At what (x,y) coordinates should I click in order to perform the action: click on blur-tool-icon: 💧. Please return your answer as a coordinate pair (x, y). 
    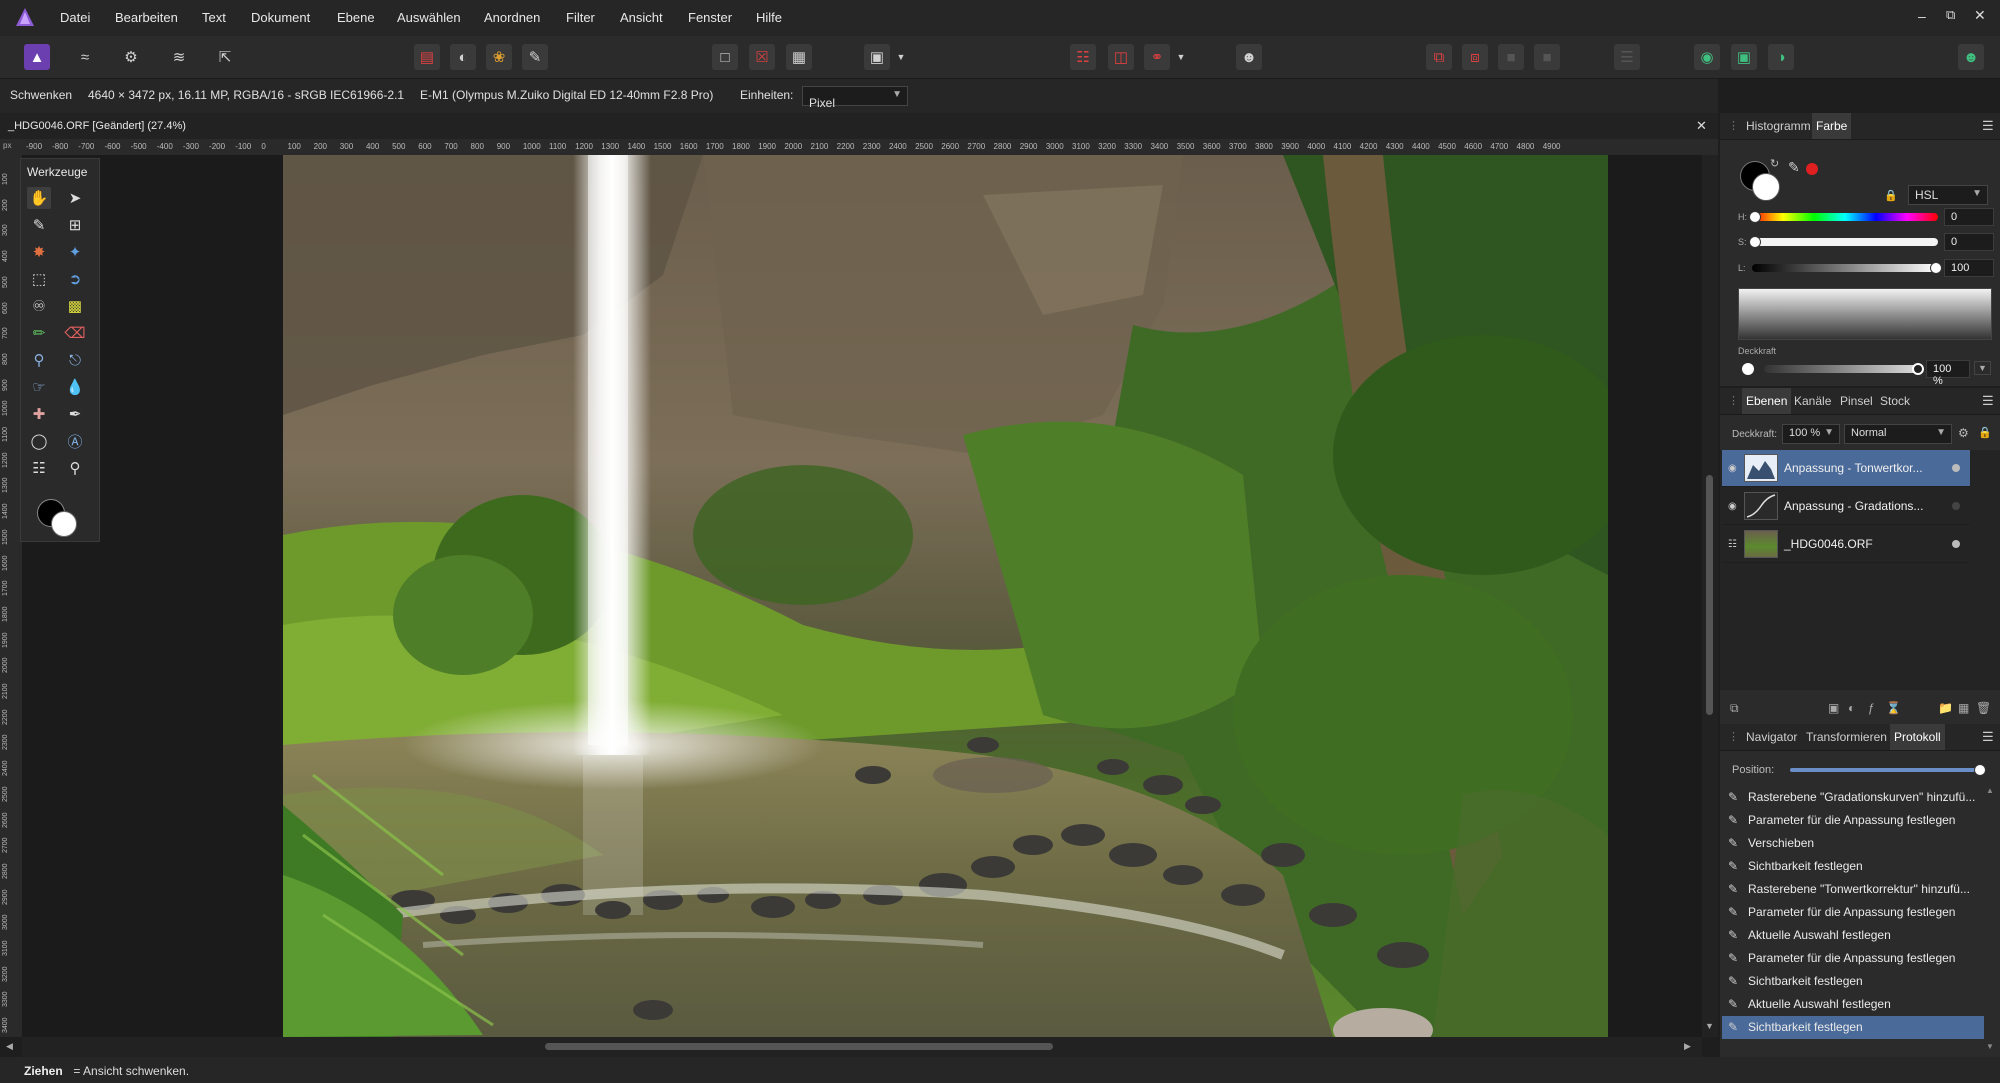
    Looking at the image, I should click on (75, 387).